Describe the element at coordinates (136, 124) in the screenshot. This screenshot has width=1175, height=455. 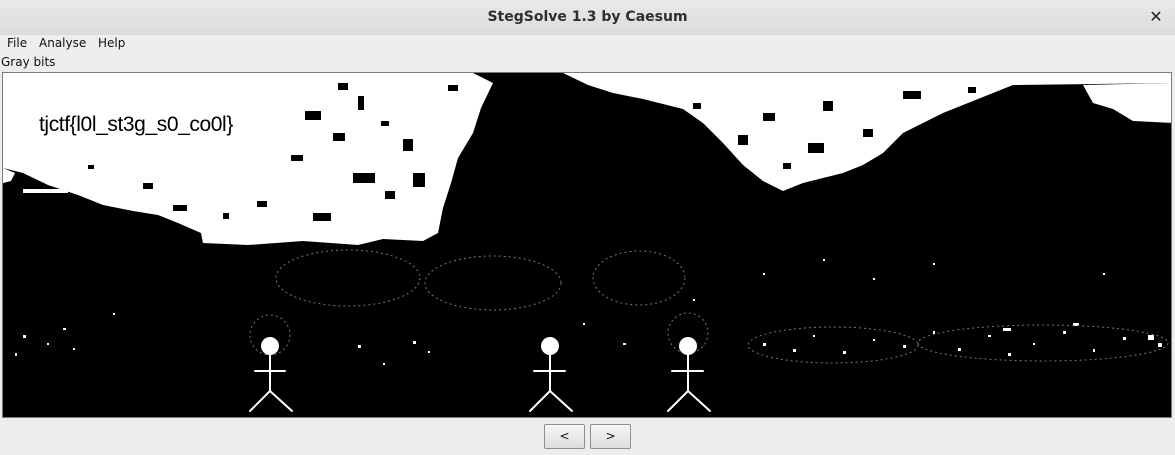
I see `hidden-flag-text: tjctf{l0l_st3g_s0_co0l}` at that location.